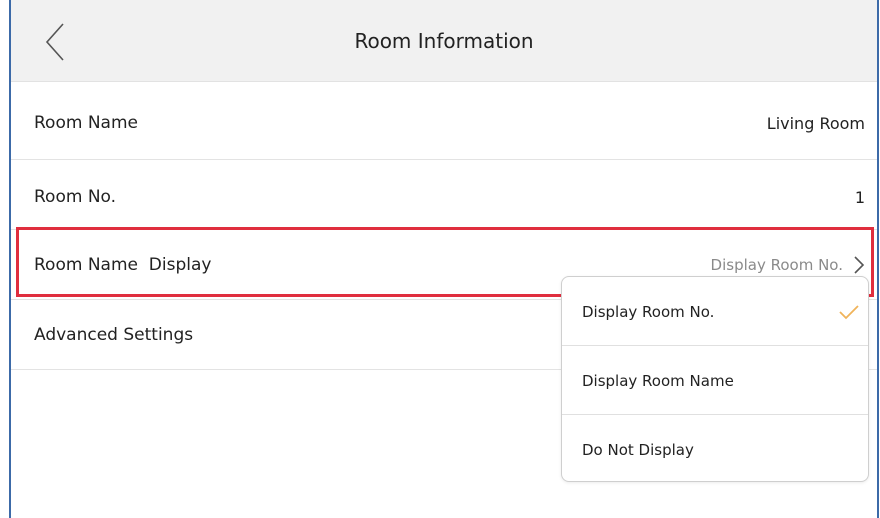  Describe the element at coordinates (776, 265) in the screenshot. I see `room-name-display-value: Display Room No.` at that location.